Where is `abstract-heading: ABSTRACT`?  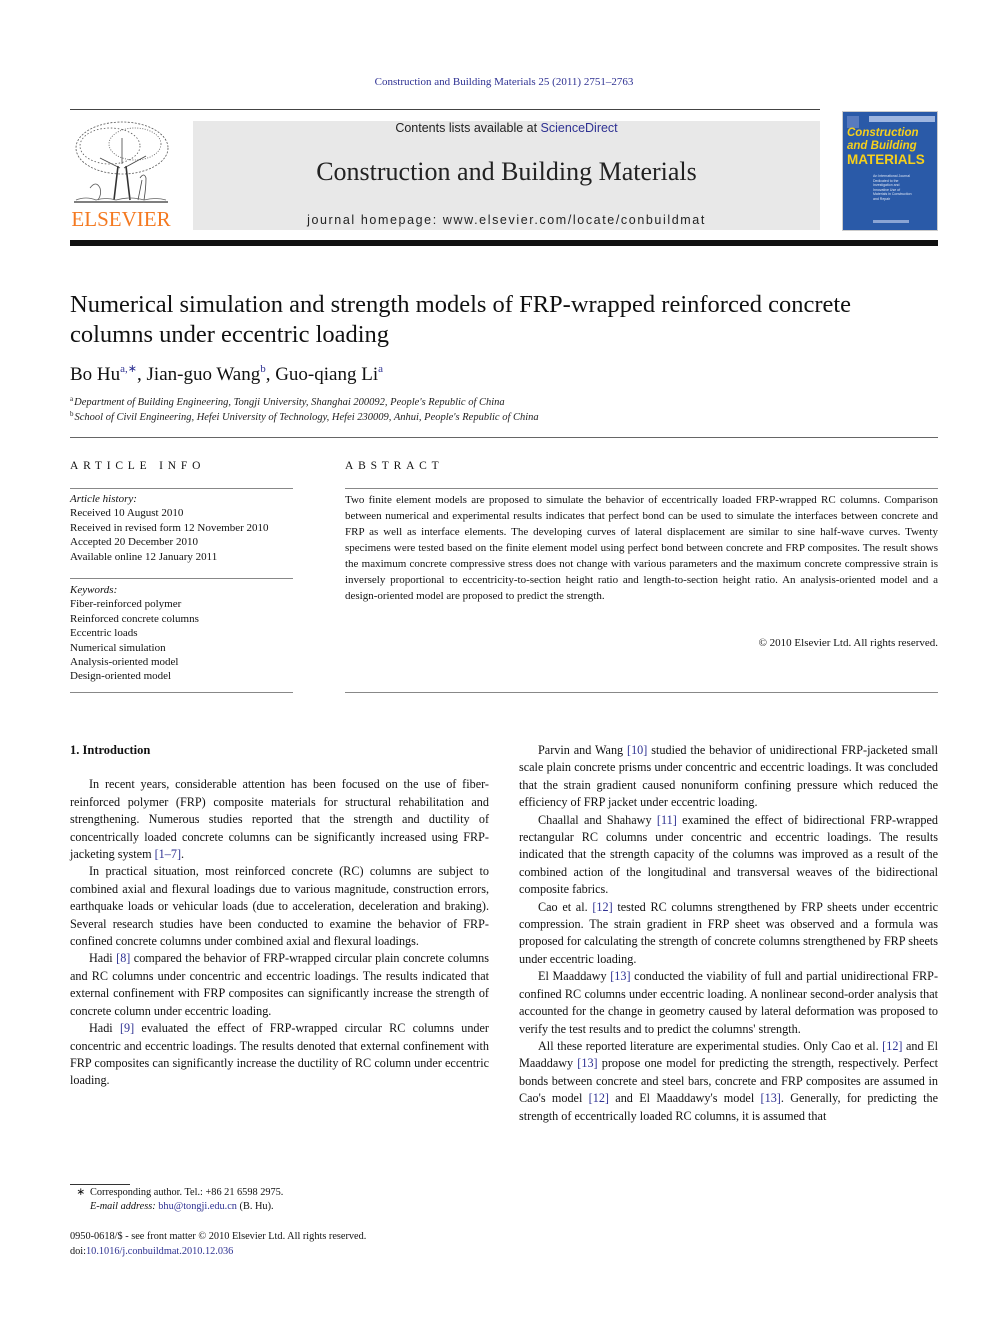 abstract-heading: ABSTRACT is located at coordinates (394, 466).